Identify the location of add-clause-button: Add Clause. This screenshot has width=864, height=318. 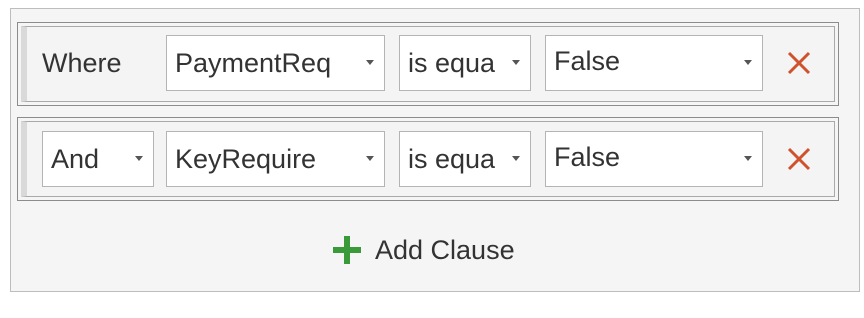
(423, 250).